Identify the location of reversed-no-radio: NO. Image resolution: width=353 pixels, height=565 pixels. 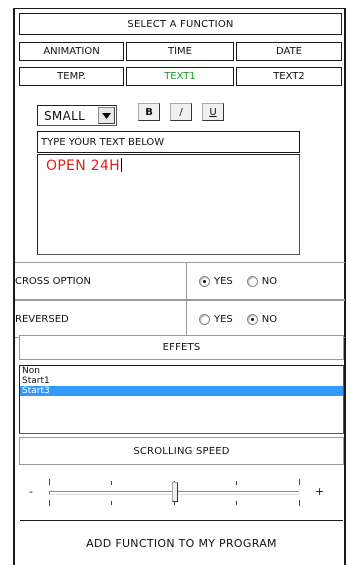
(262, 319).